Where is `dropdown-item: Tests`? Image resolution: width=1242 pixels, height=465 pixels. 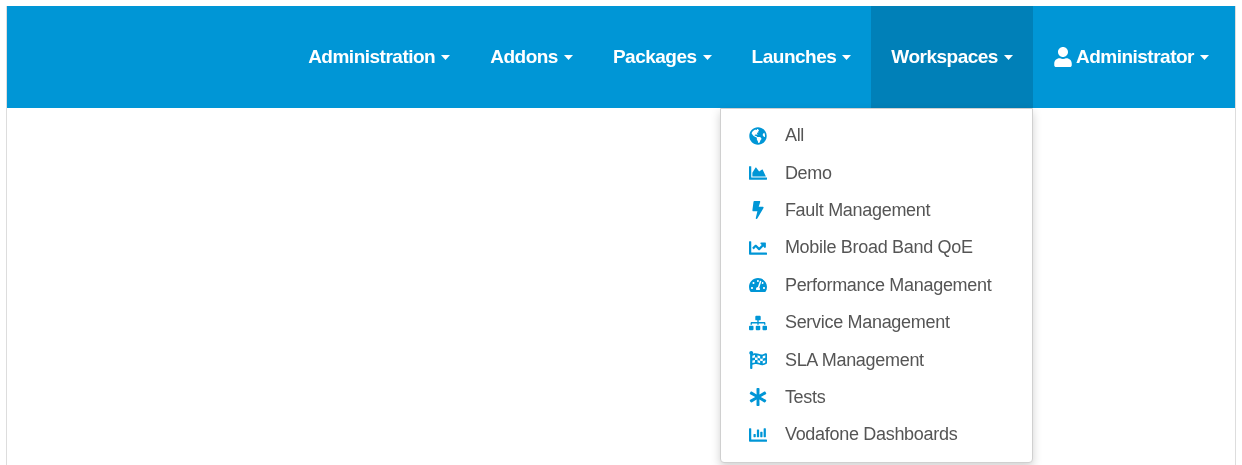 dropdown-item: Tests is located at coordinates (876, 397).